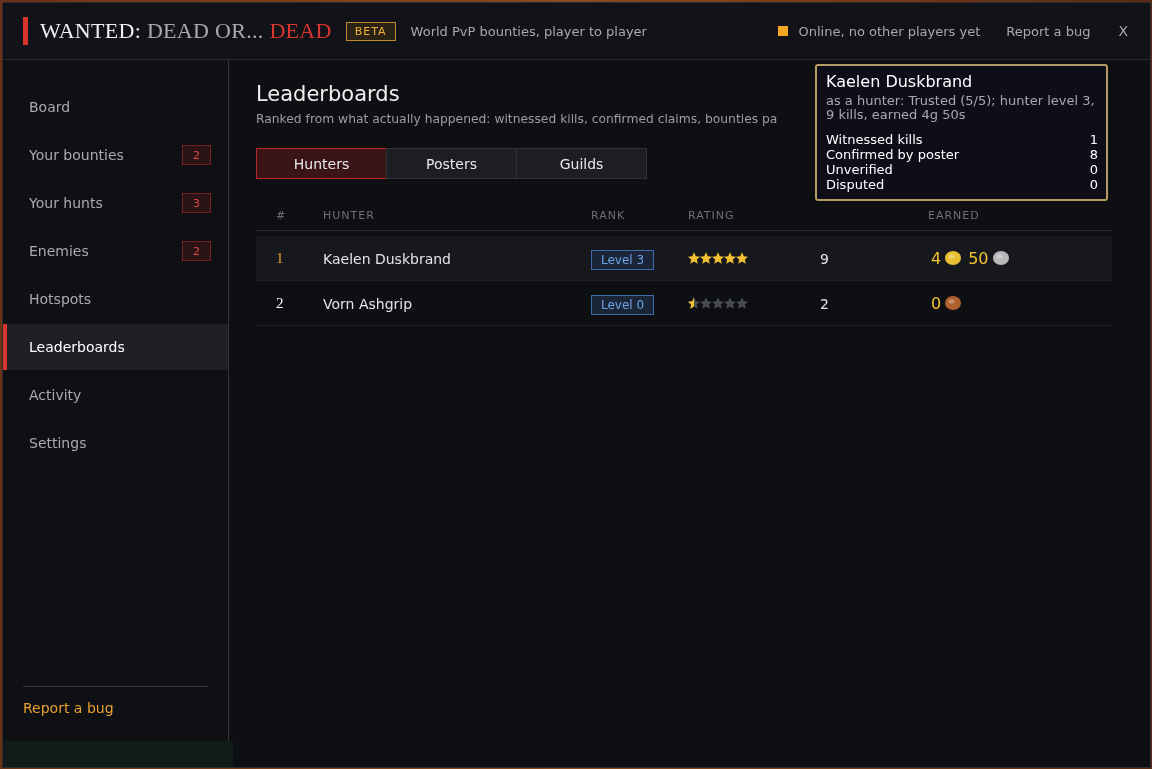 The width and height of the screenshot is (1152, 769). What do you see at coordinates (824, 258) in the screenshot?
I see `kills-count: 9` at bounding box center [824, 258].